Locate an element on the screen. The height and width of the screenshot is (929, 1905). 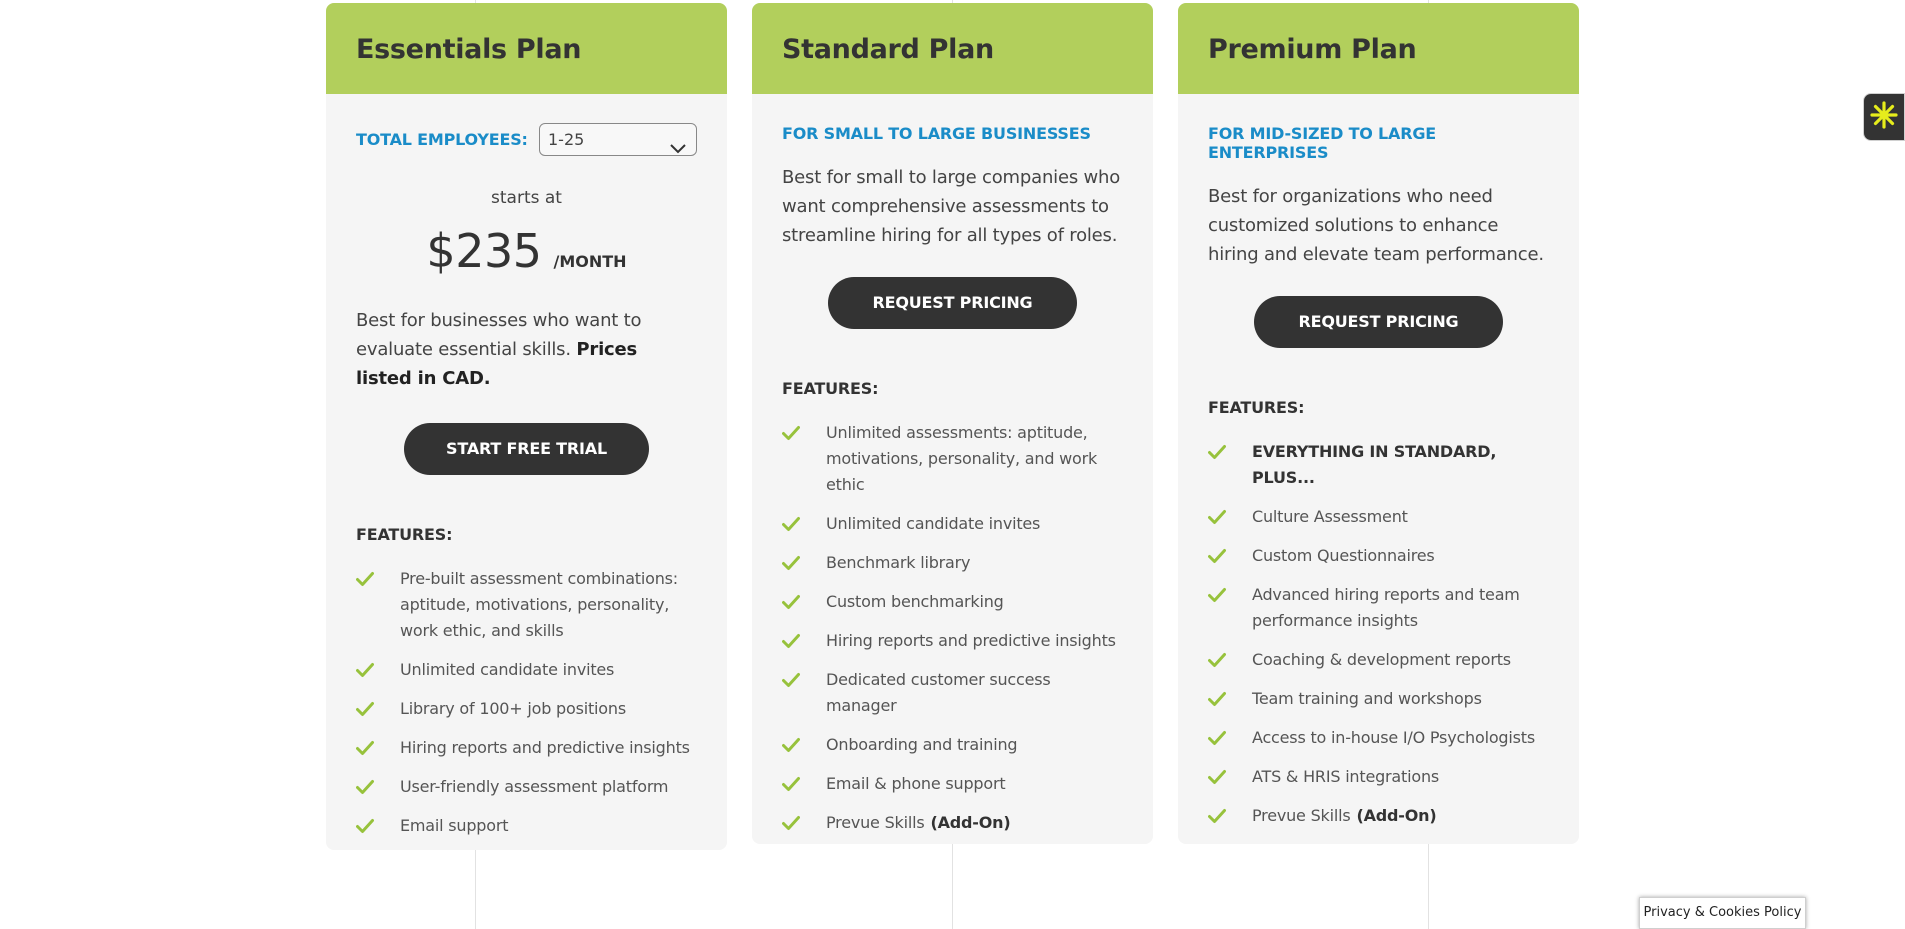
feature-item: Team training and workshops is located at coordinates (1378, 699).